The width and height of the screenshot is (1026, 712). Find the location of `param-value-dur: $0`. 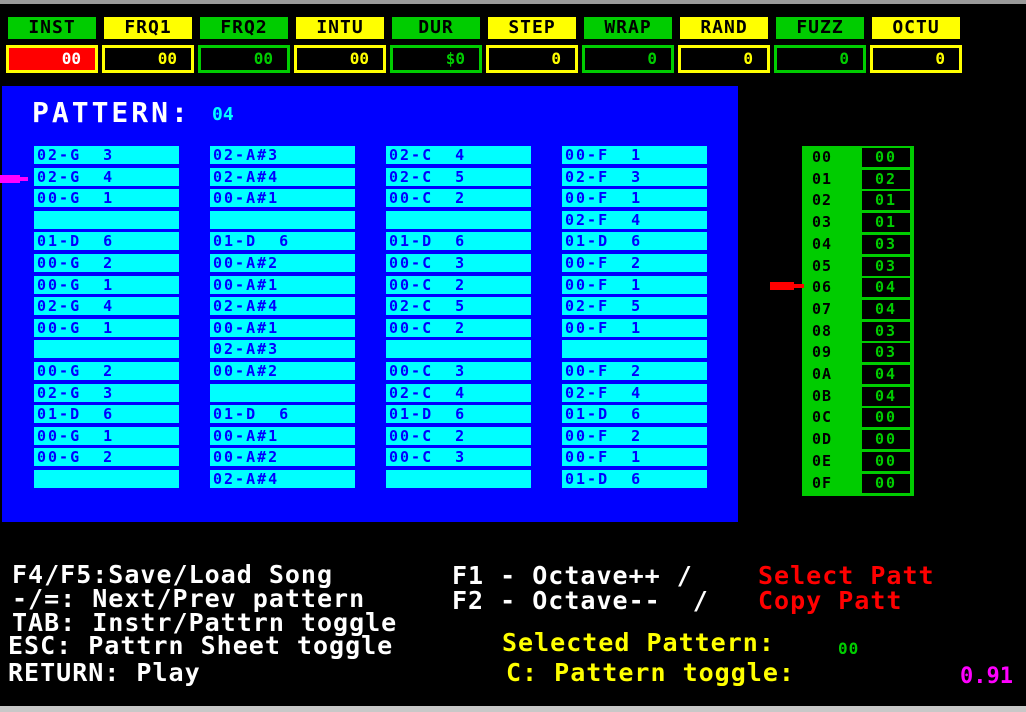

param-value-dur: $0 is located at coordinates (436, 59).